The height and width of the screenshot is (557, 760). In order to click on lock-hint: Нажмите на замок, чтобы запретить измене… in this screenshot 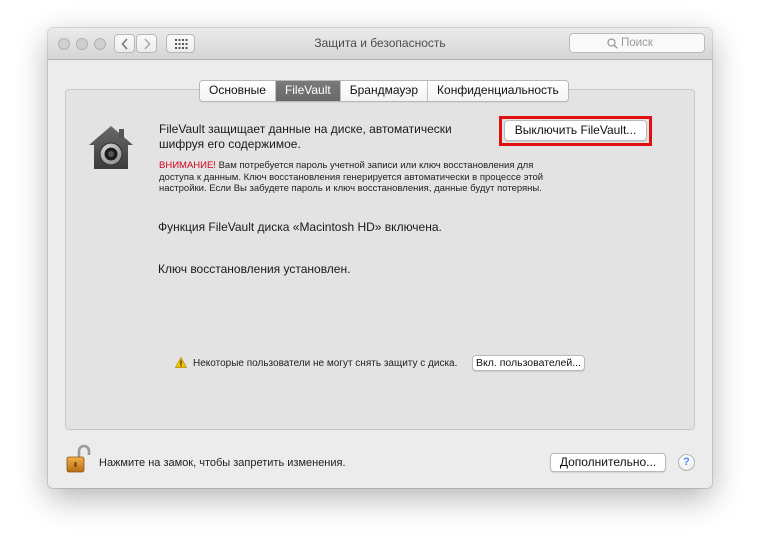, I will do `click(222, 463)`.